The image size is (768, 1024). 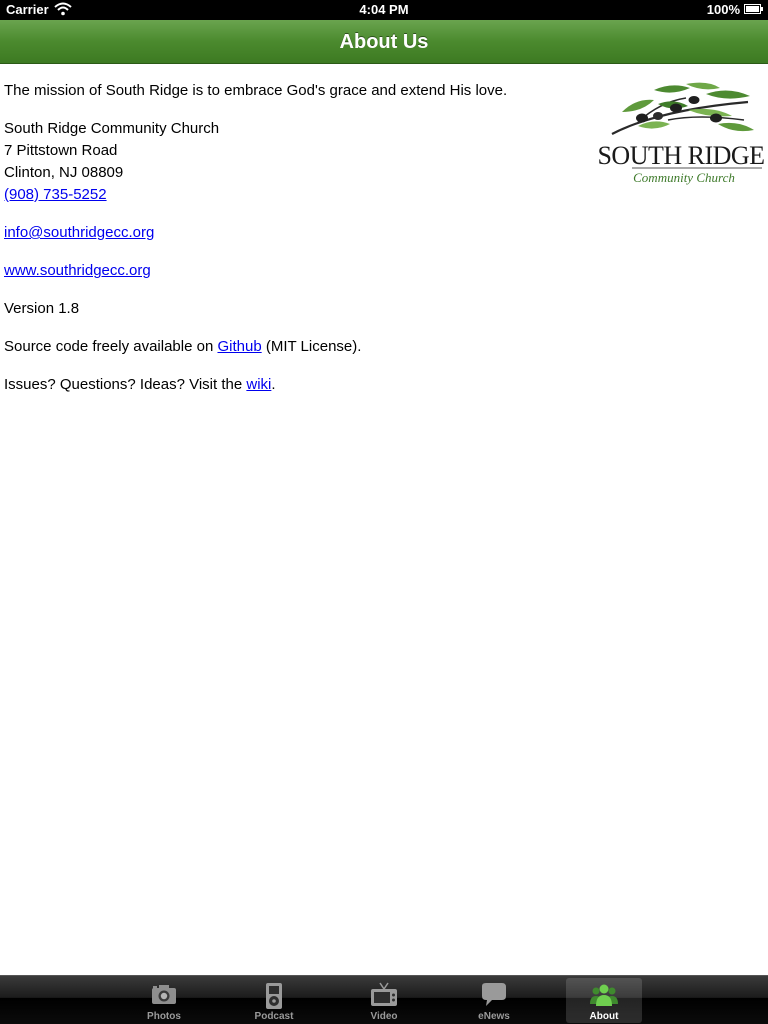 What do you see at coordinates (753, 9) in the screenshot?
I see `battery-icon` at bounding box center [753, 9].